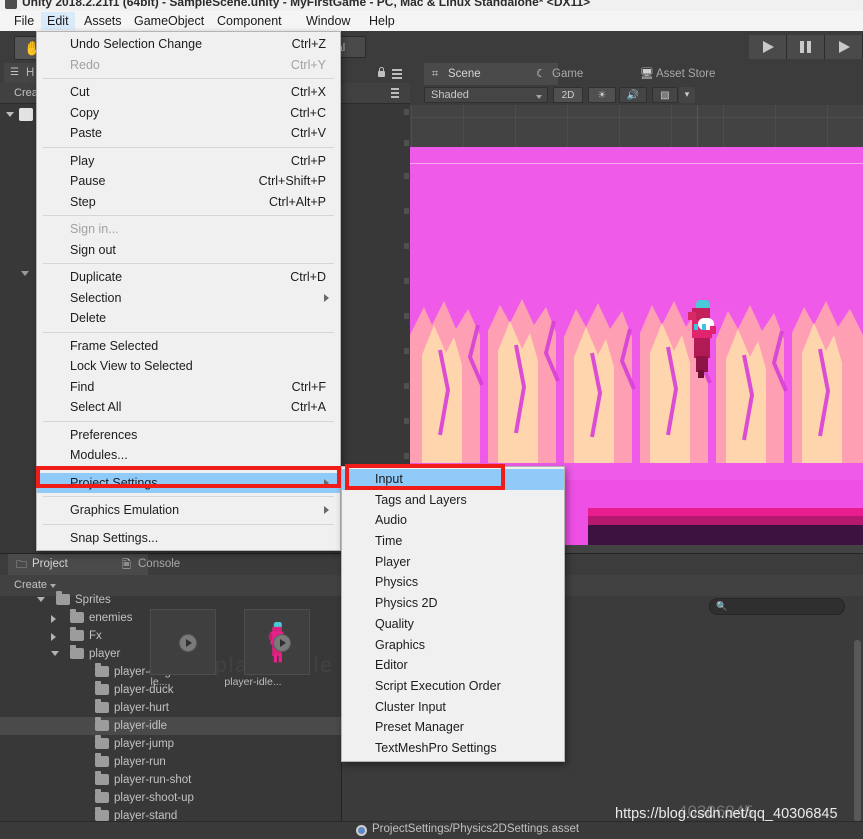  Describe the element at coordinates (710, 74) in the screenshot. I see `tab-asset-store: 🖥 Asset Store` at that location.